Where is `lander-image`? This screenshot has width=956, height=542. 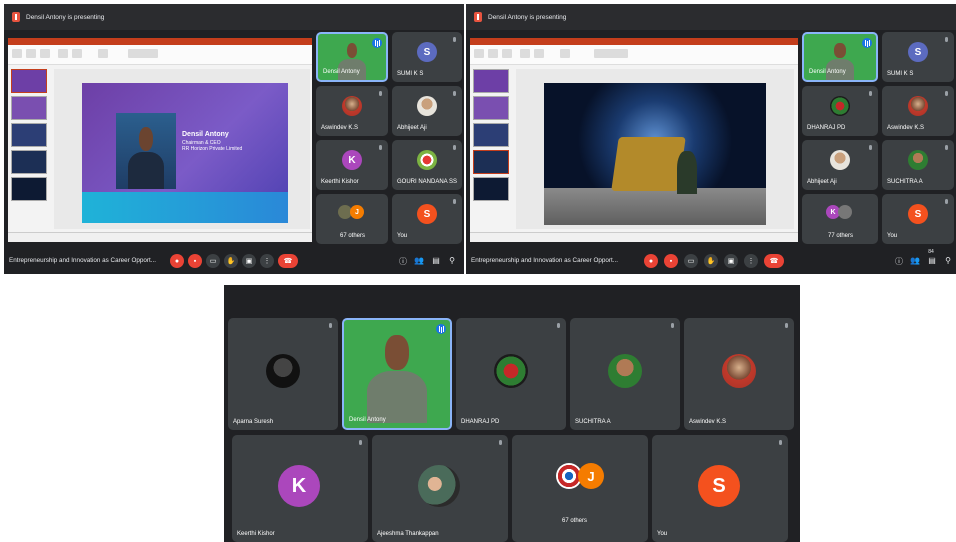
lander-image is located at coordinates (648, 163).